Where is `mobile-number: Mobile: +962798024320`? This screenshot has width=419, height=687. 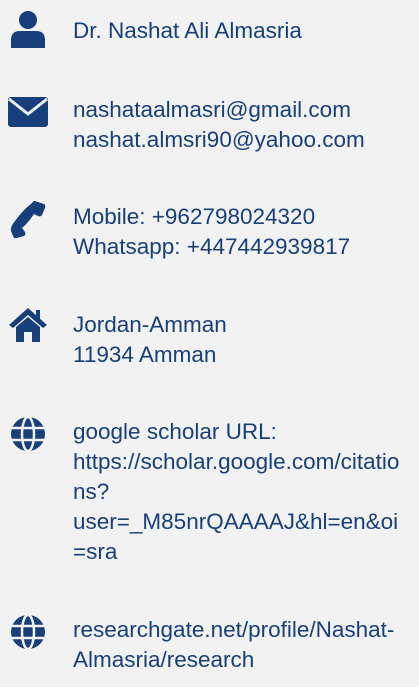
mobile-number: Mobile: +962798024320 is located at coordinates (211, 217).